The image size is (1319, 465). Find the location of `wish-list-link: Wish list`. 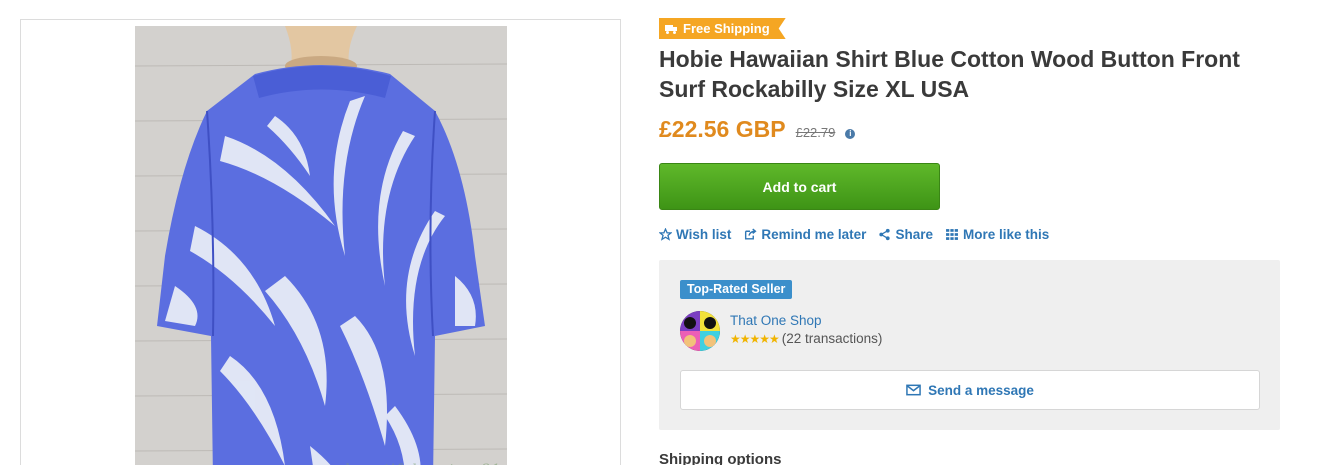

wish-list-link: Wish list is located at coordinates (695, 234).